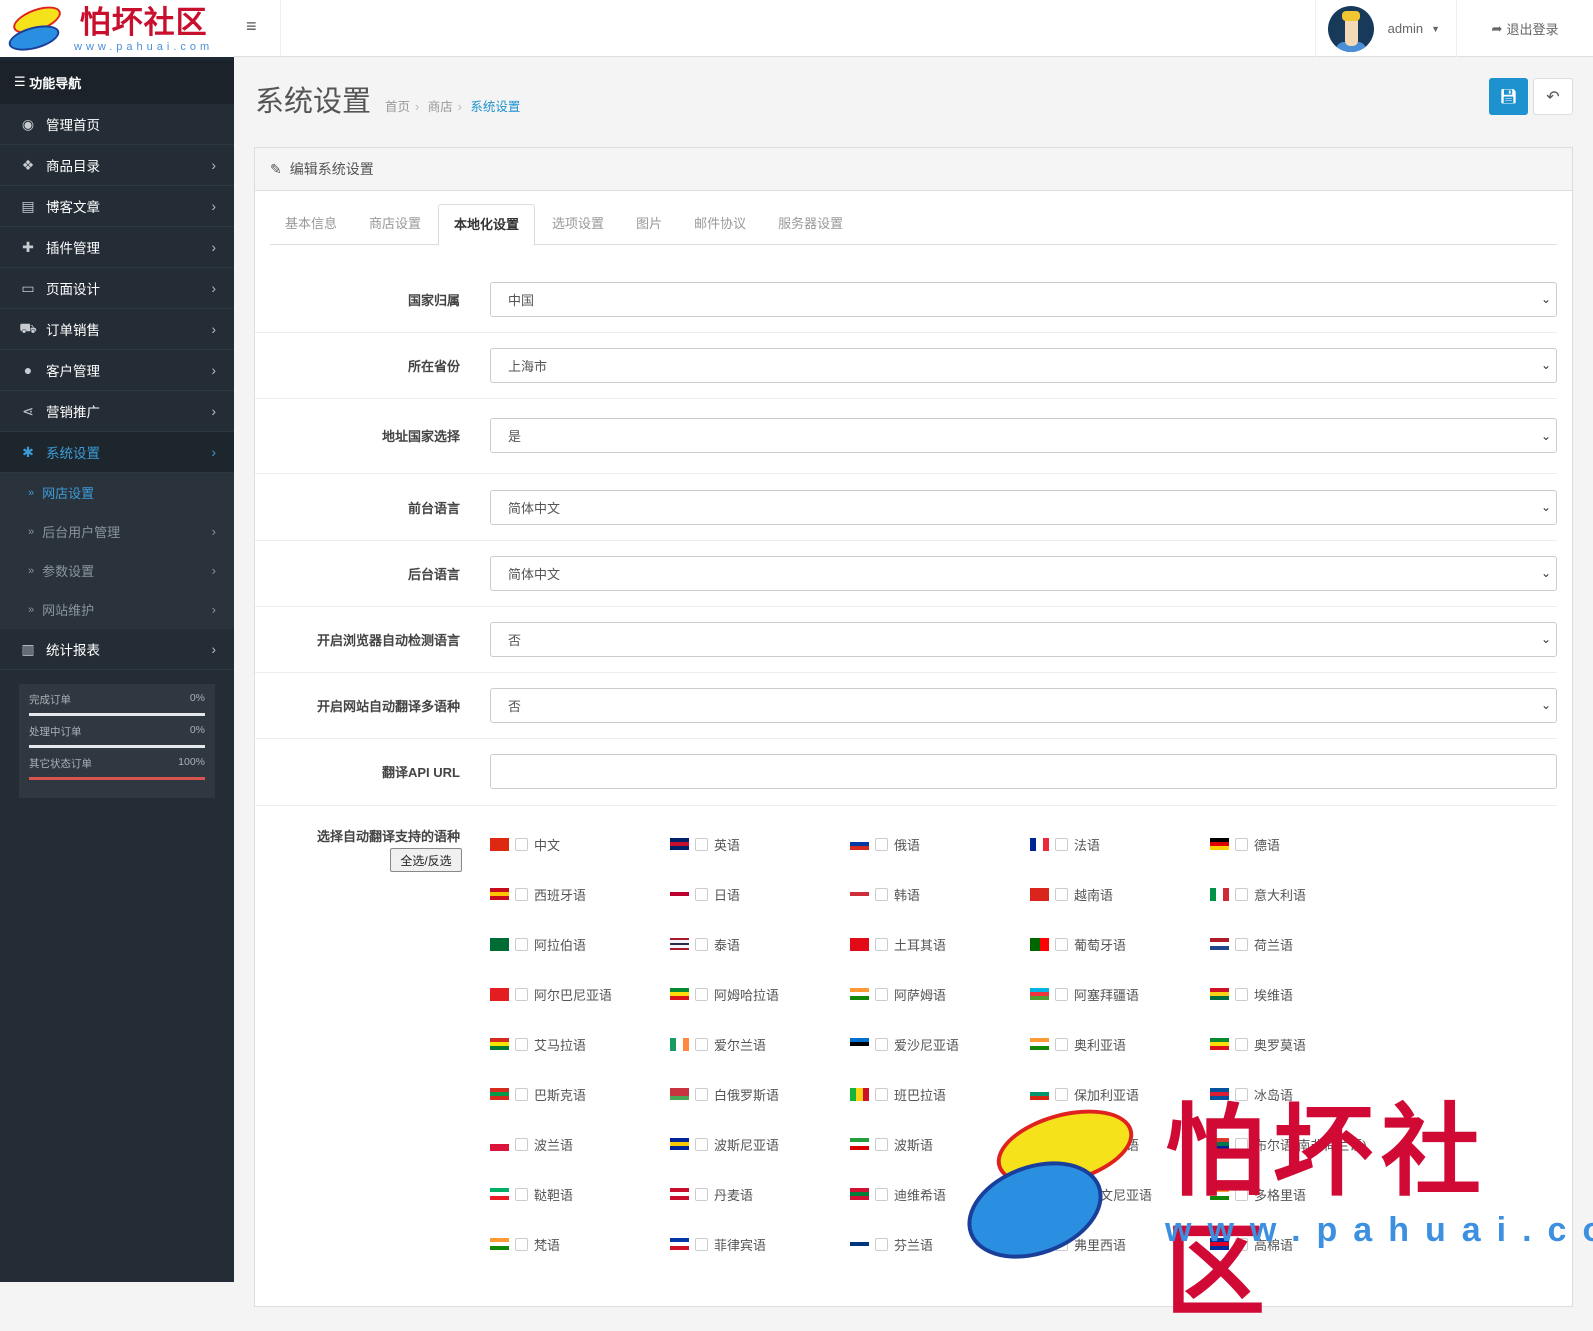 The height and width of the screenshot is (1331, 1593). What do you see at coordinates (898, 994) in the screenshot?
I see `language-option: 阿萨姆语` at bounding box center [898, 994].